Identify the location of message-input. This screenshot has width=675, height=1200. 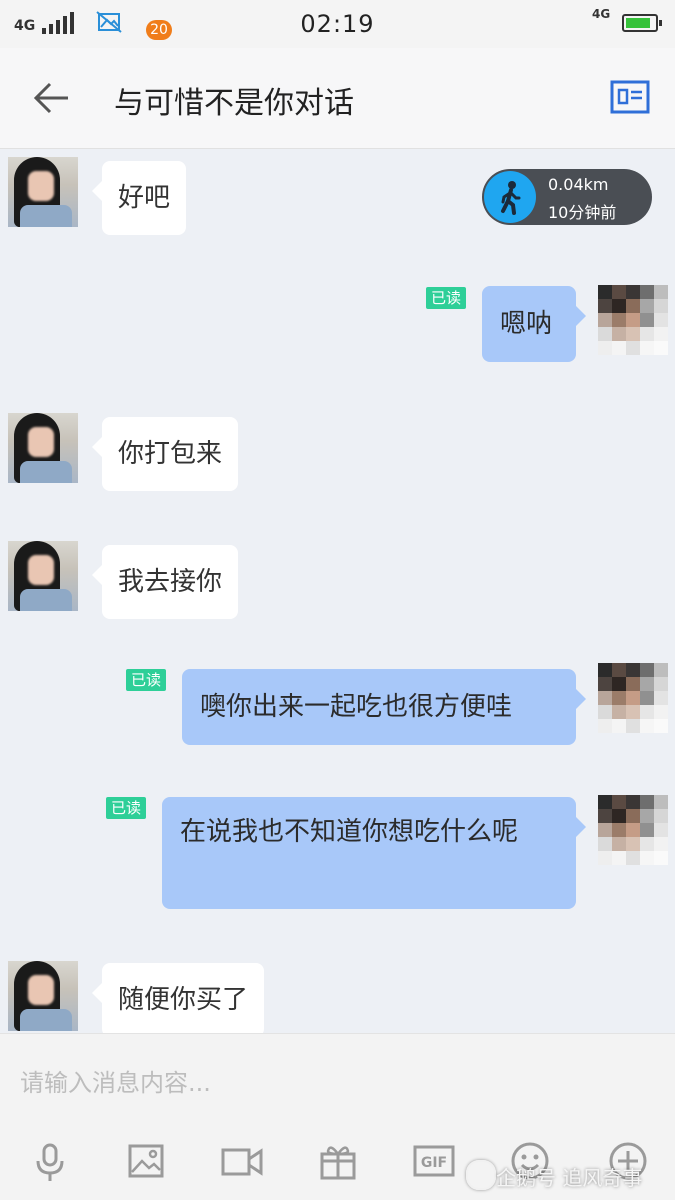
(330, 1083).